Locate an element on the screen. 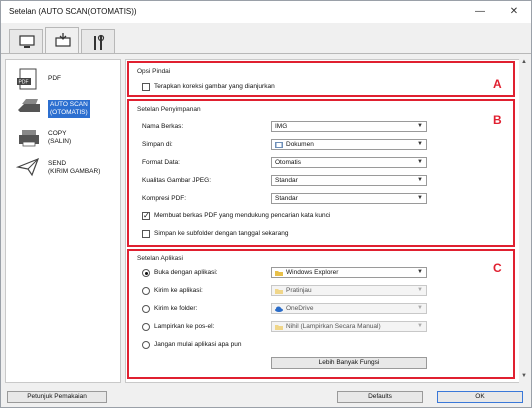 This screenshot has width=532, height=408. send-to-app-radio is located at coordinates (146, 291).